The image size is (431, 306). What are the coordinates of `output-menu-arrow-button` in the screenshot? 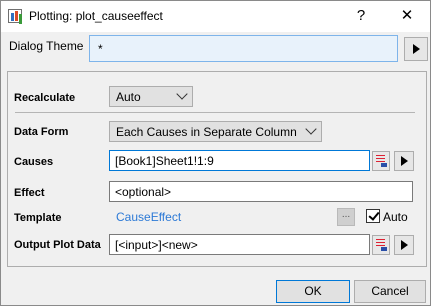 It's located at (404, 245).